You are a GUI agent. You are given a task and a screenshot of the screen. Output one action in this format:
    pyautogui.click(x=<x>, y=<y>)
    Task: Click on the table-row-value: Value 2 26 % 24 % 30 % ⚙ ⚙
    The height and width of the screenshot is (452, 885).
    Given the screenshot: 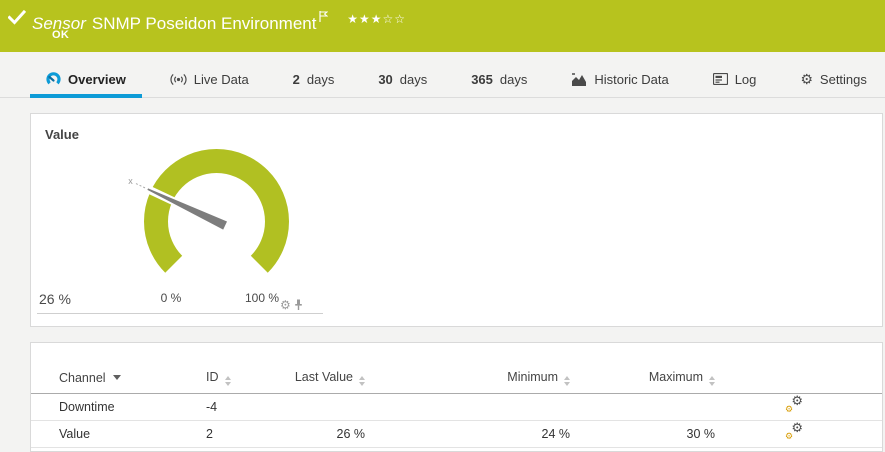 What is the action you would take?
    pyautogui.click(x=456, y=434)
    